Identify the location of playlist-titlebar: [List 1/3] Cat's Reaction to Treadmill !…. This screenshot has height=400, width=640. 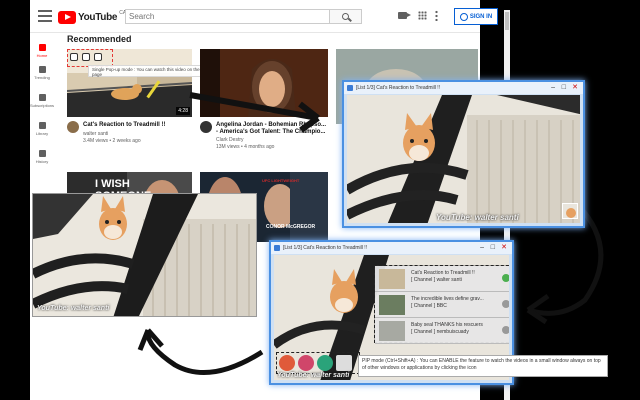
(391, 248).